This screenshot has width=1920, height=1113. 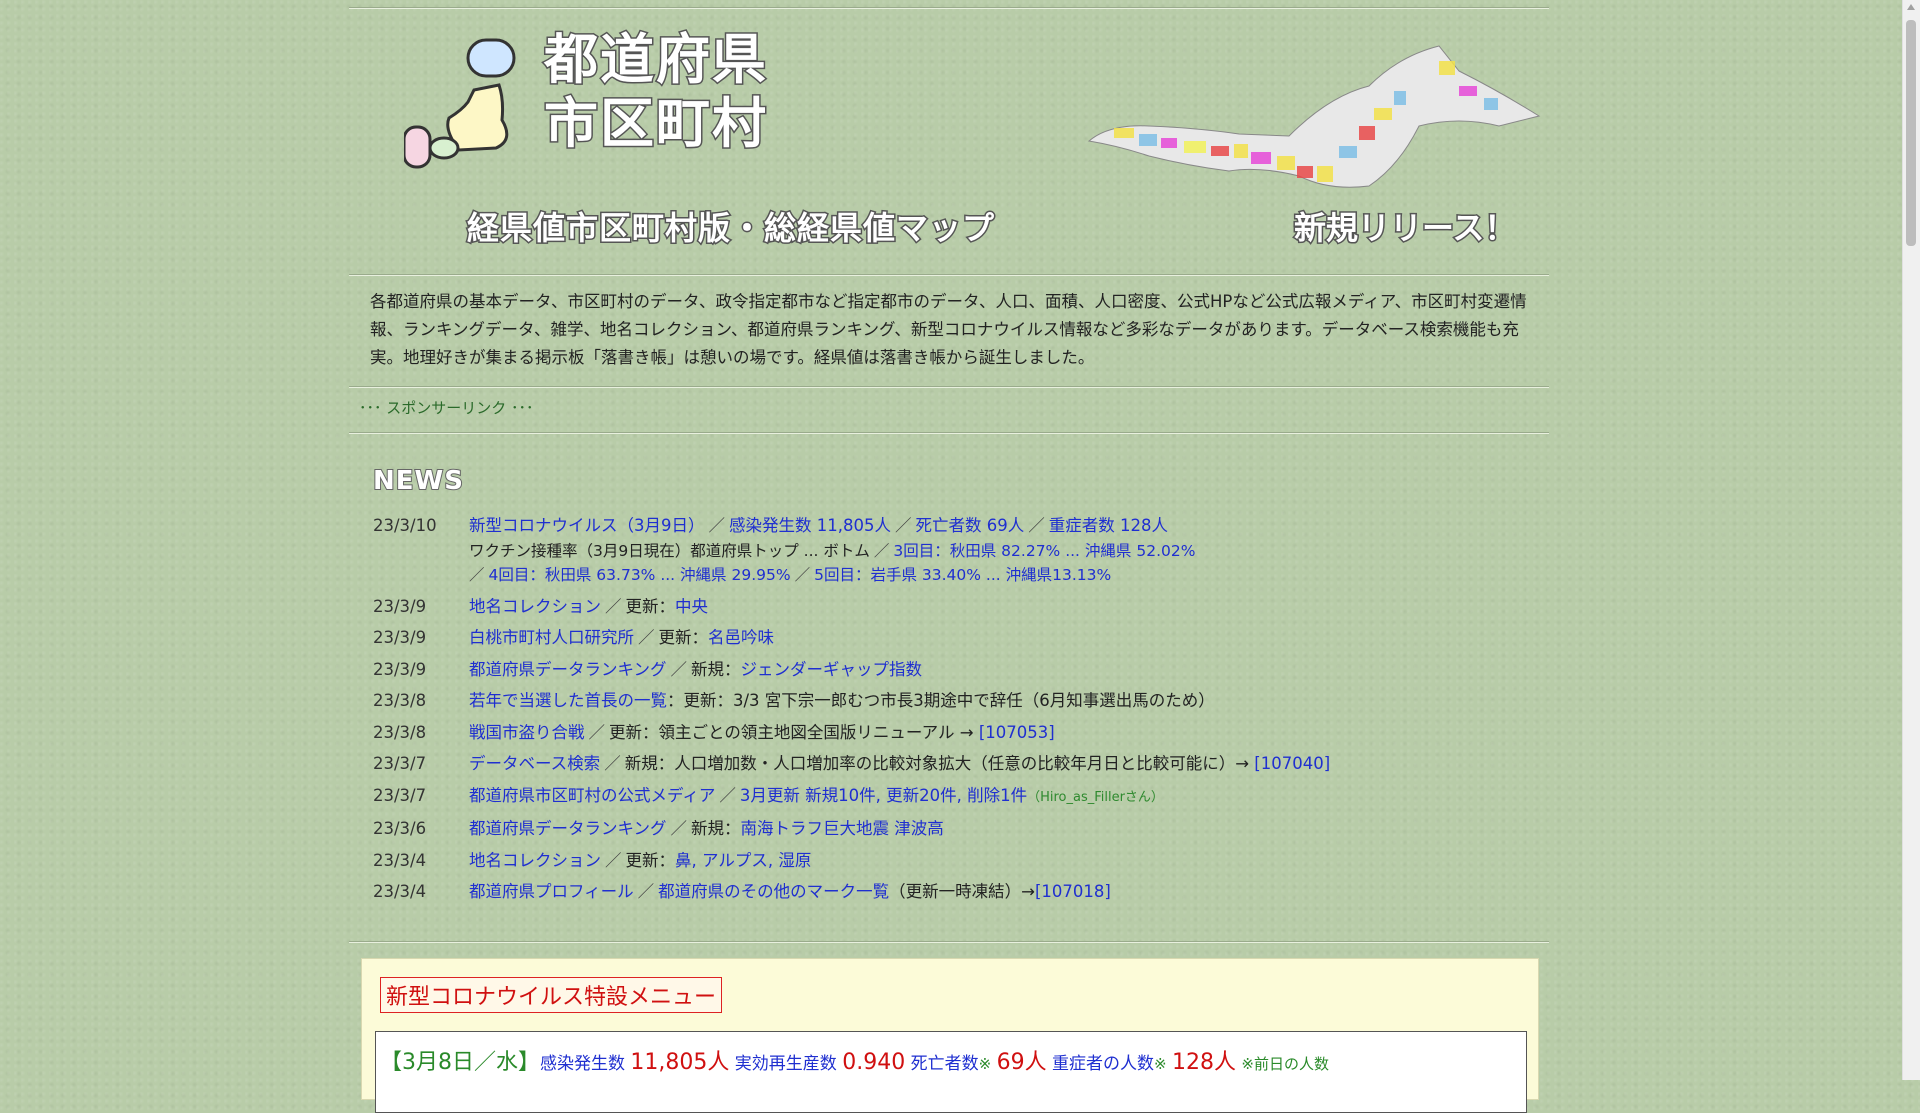 What do you see at coordinates (949, 942) in the screenshot?
I see `news-divider` at bounding box center [949, 942].